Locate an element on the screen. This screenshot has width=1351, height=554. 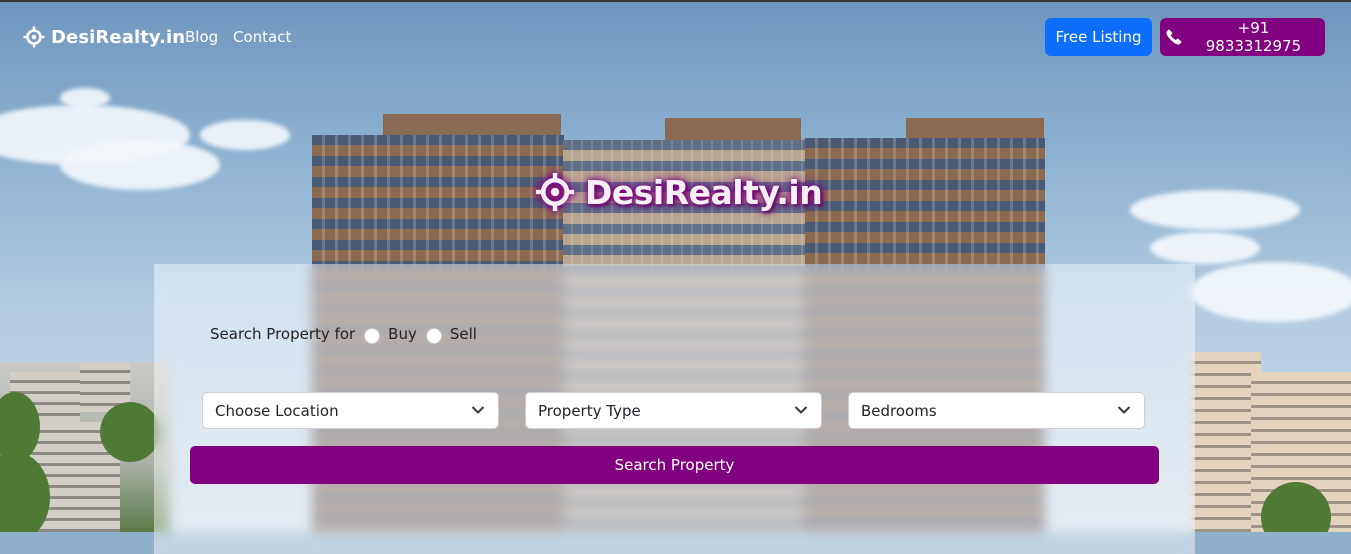
search-mode-group: Search Property for Buy Sell is located at coordinates (343, 334).